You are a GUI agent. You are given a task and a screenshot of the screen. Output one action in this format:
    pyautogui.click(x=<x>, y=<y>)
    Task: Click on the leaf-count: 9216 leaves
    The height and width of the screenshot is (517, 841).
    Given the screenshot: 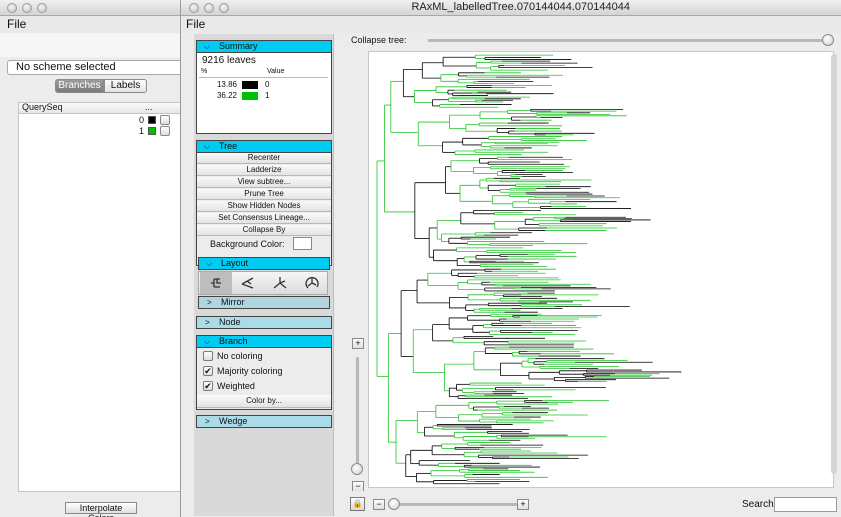 What is the action you would take?
    pyautogui.click(x=229, y=60)
    